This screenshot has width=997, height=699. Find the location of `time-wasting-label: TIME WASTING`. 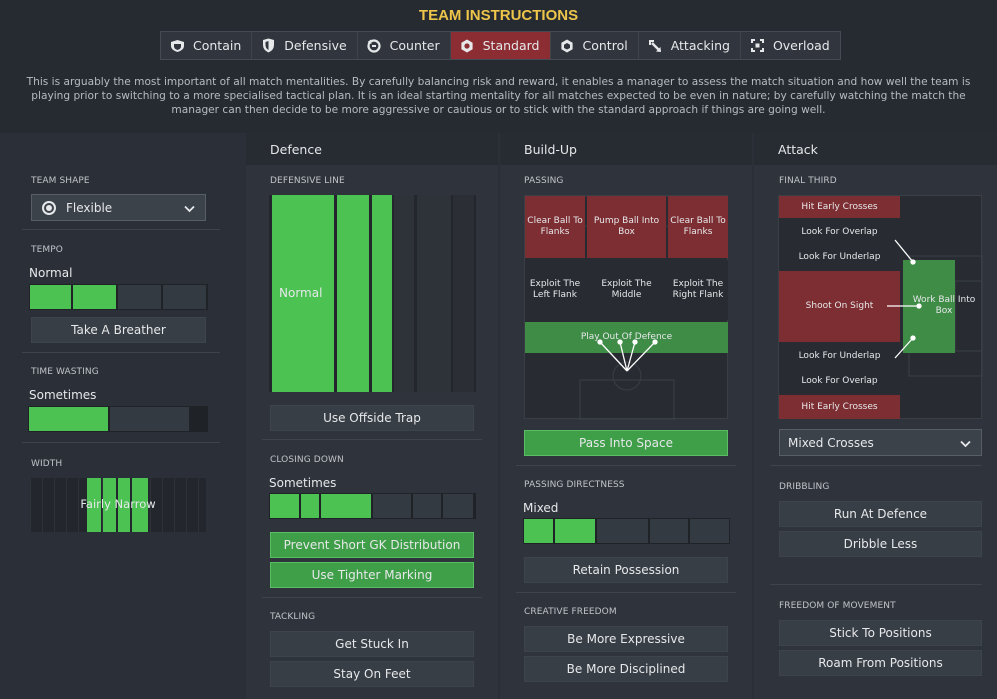

time-wasting-label: TIME WASTING is located at coordinates (65, 372).